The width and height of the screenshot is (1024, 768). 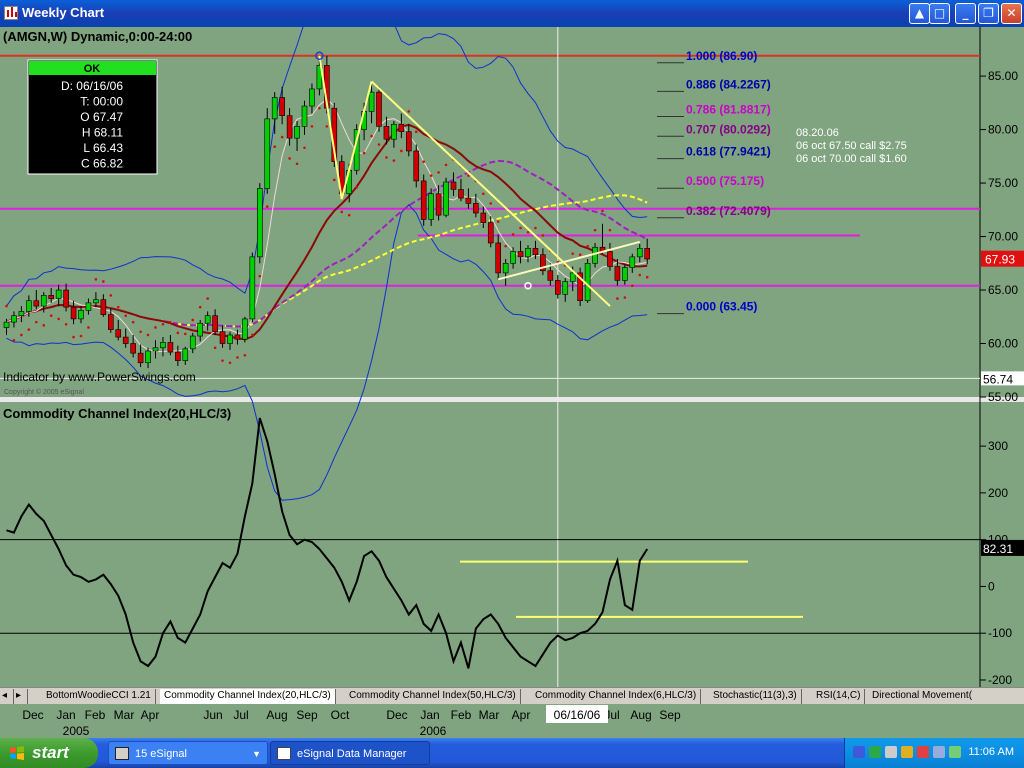 I want to click on taskbar-item-data-manager: eSignal Data Manager, so click(x=350, y=753).